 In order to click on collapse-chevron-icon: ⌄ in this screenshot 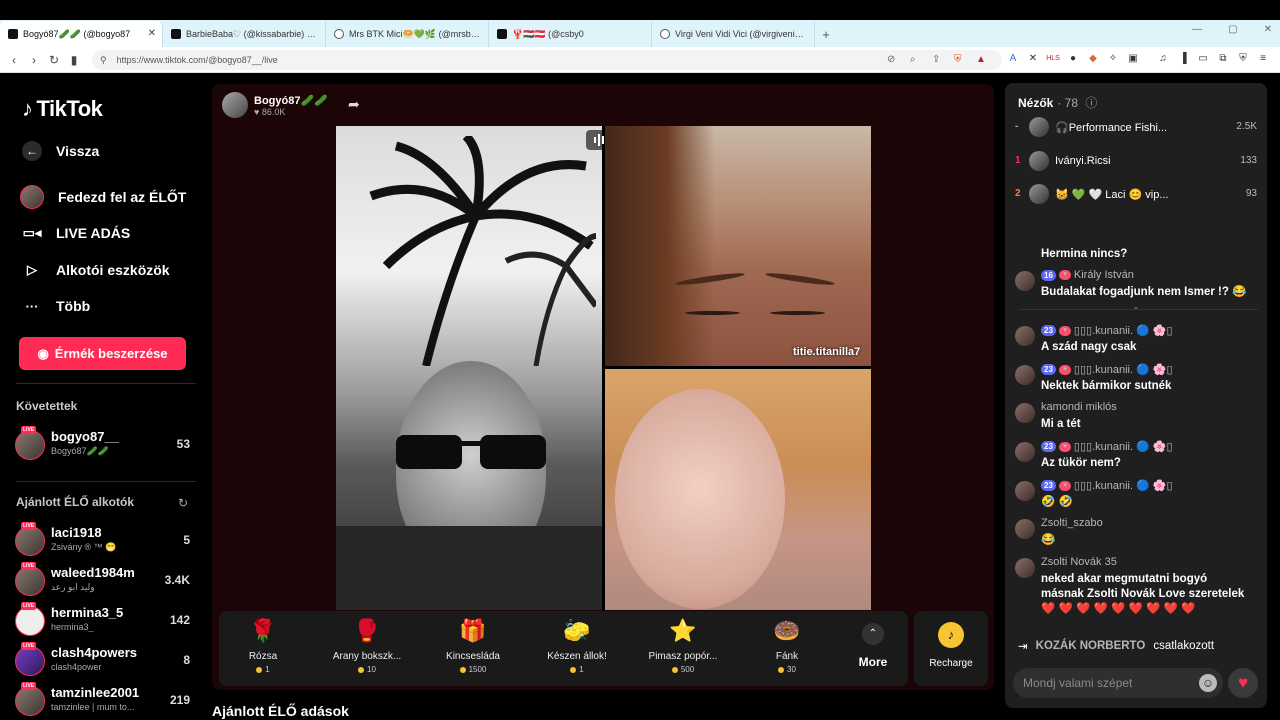, I will do `click(1136, 306)`.